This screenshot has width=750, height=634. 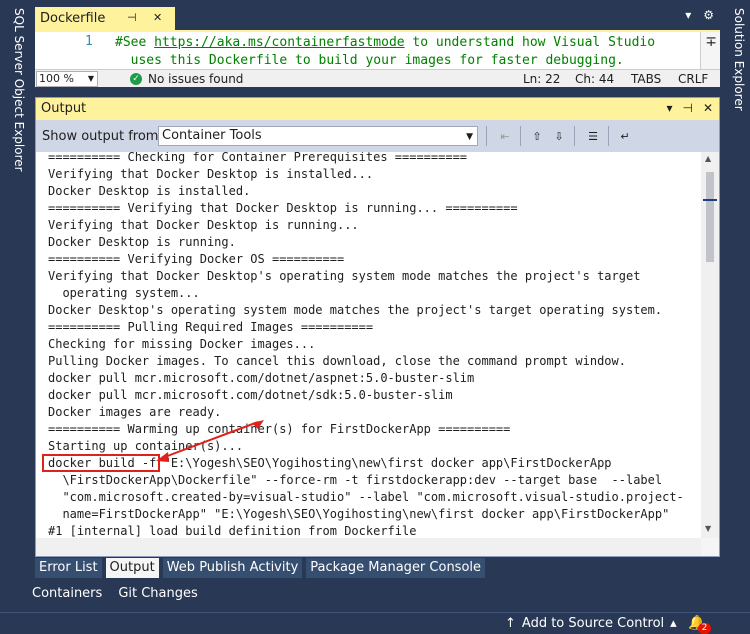 I want to click on chevron-up-icon: ▴, so click(x=673, y=623).